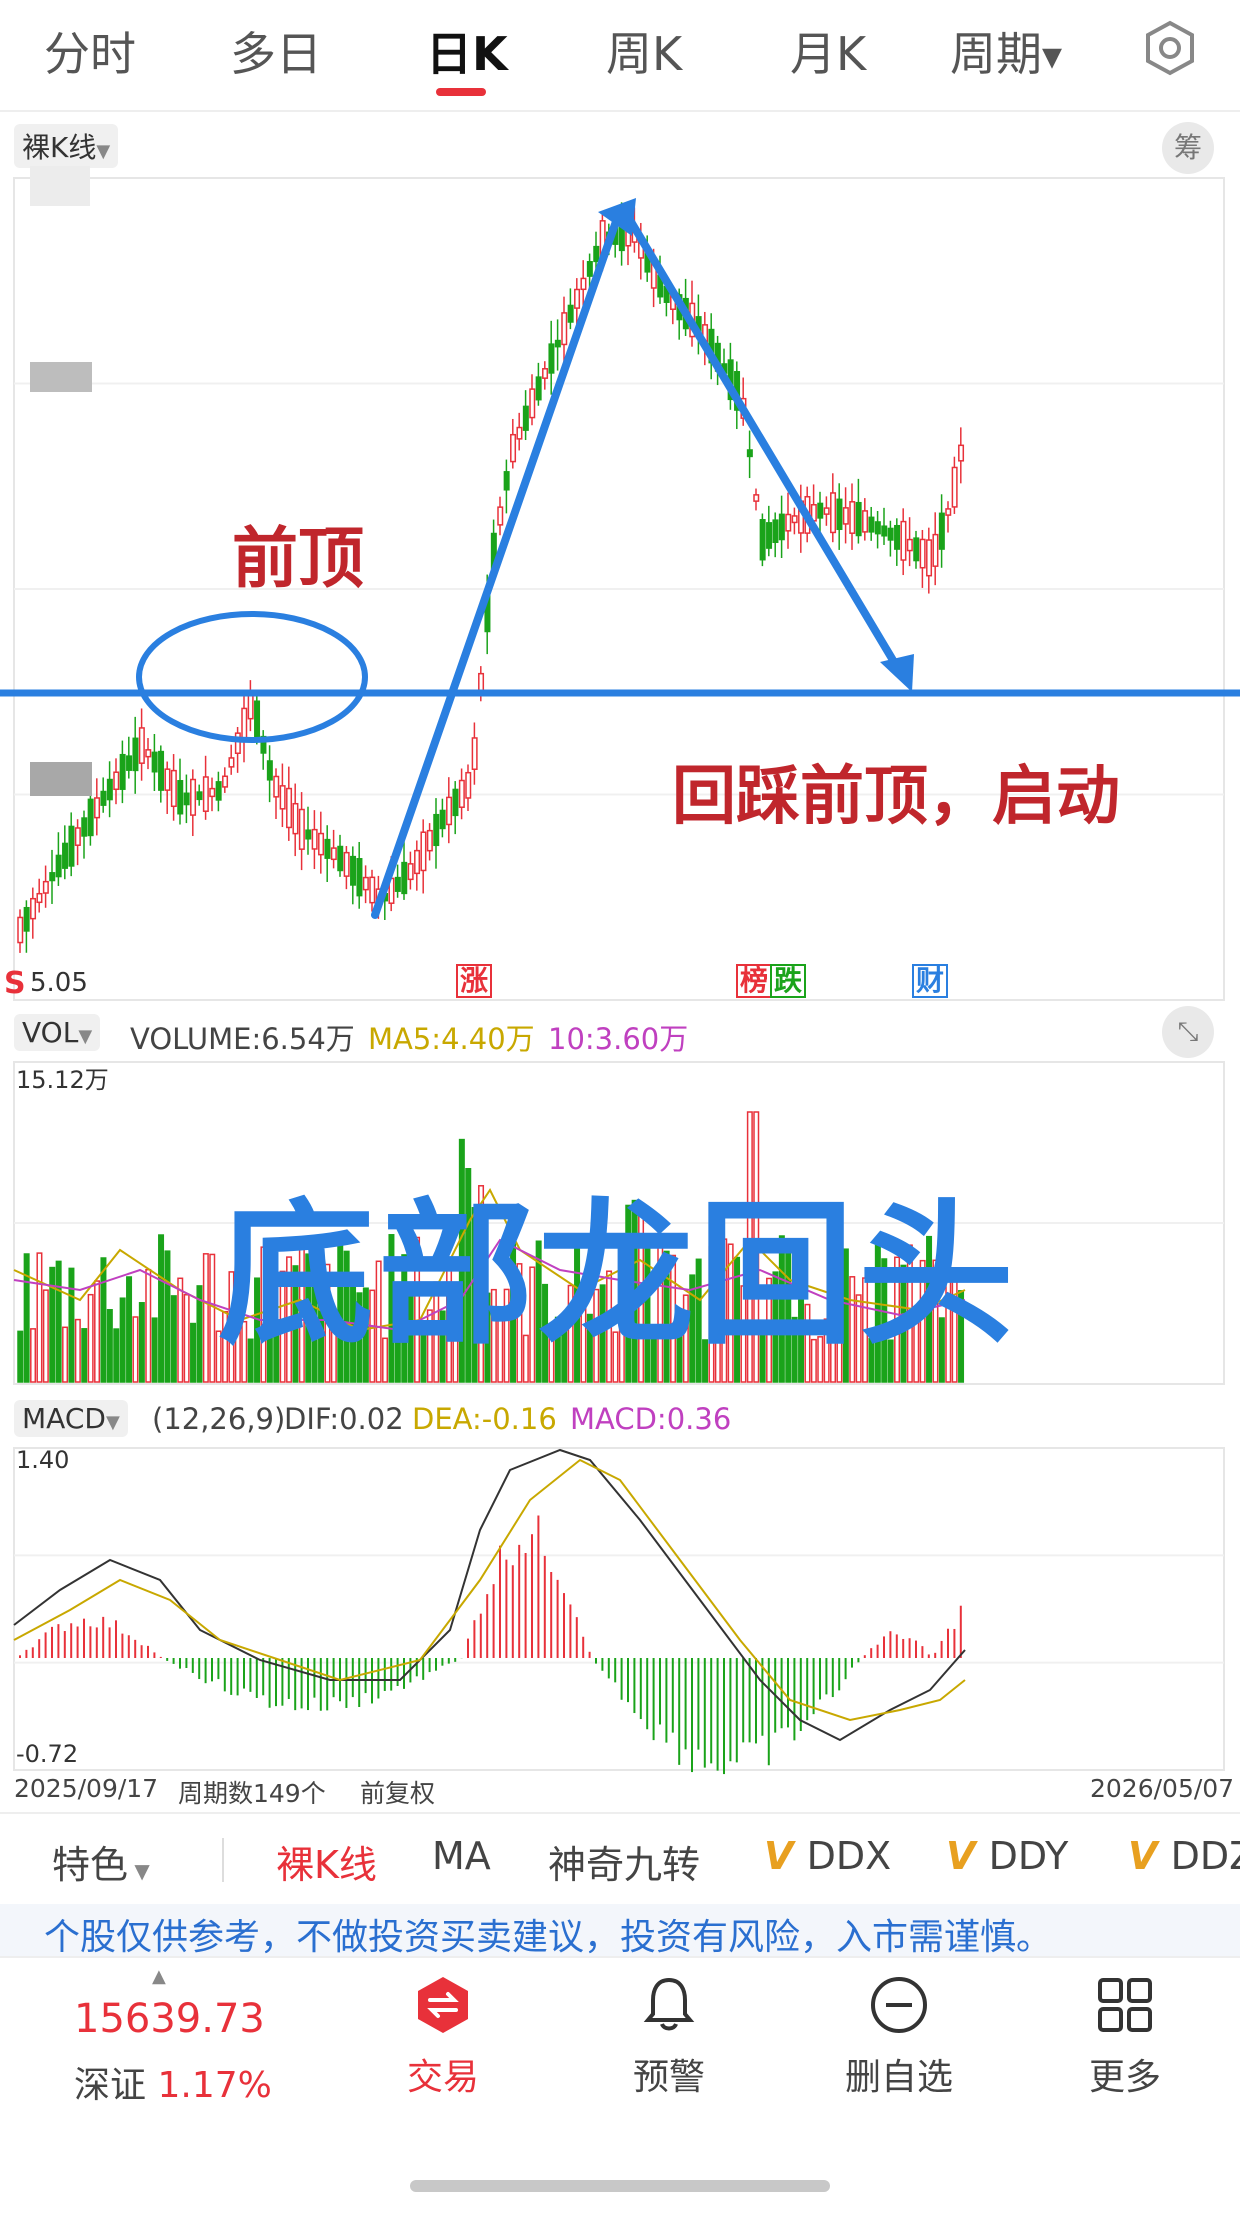 This screenshot has width=1240, height=2215. I want to click on indicator-tabs: 特色 ▼ 裸K线 MA 神奇九转 V DDX V DDY V DDZ, so click(620, 1859).